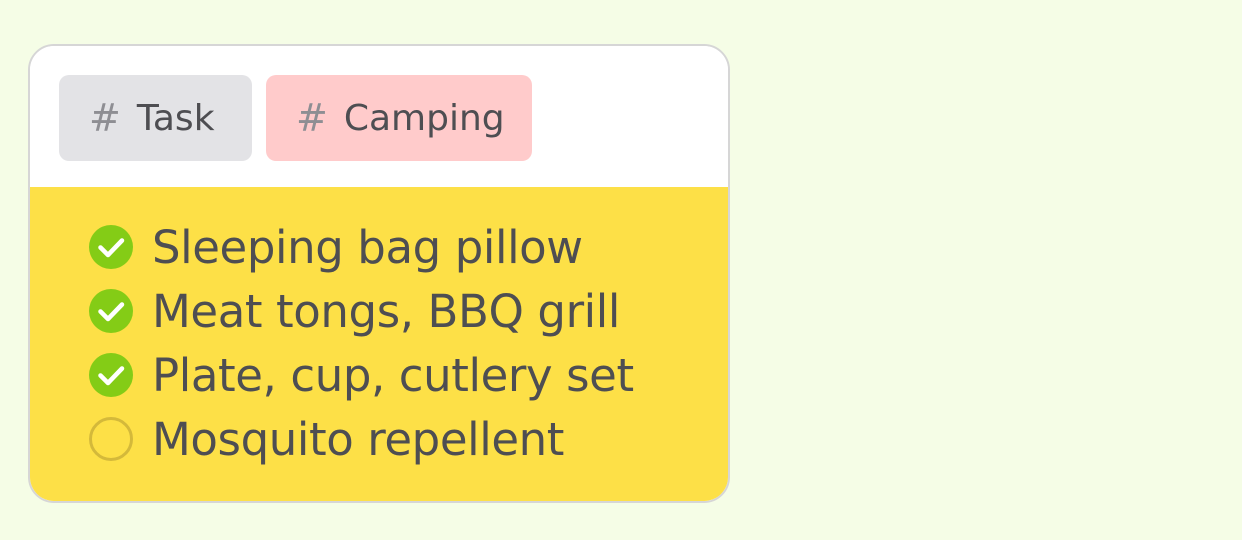 The height and width of the screenshot is (540, 1242). What do you see at coordinates (424, 118) in the screenshot?
I see `tag-label: Camping` at bounding box center [424, 118].